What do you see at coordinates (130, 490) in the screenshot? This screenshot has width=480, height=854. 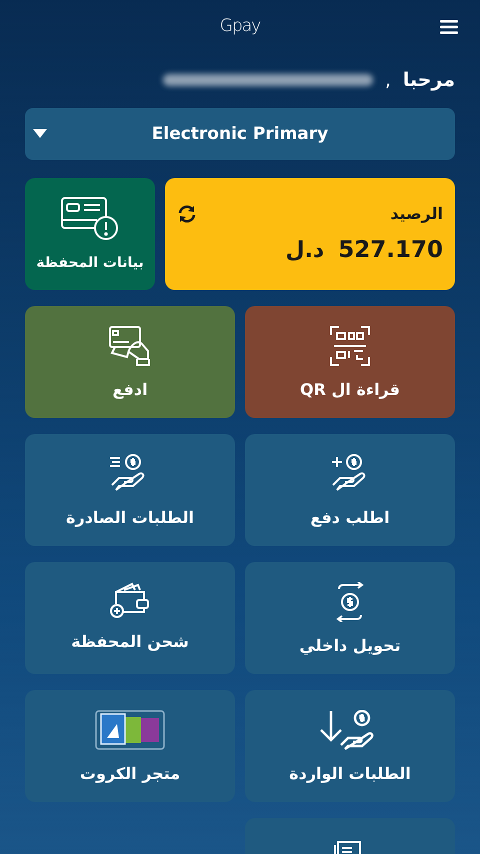 I see `menu-tile: الطلبات الصادرة` at bounding box center [130, 490].